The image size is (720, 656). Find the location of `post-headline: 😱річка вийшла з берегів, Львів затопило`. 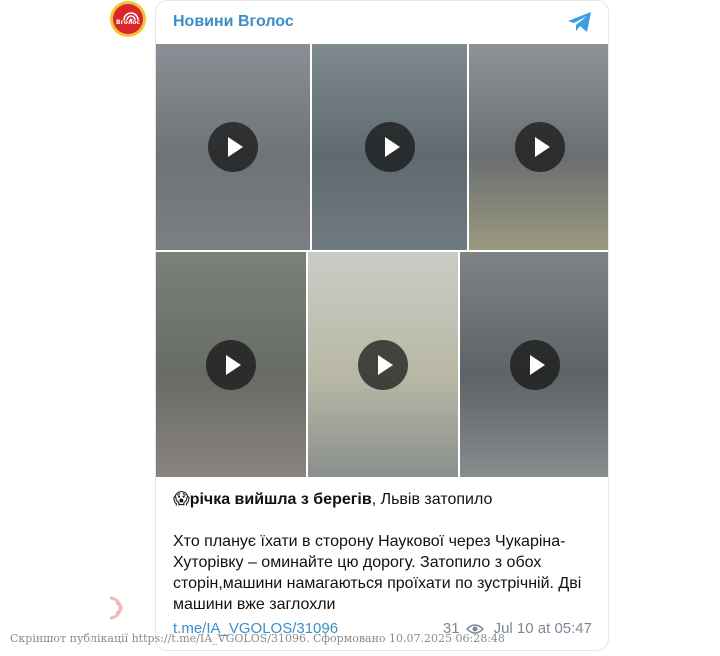

post-headline: 😱річка вийшла з берегів, Львів затопило is located at coordinates (385, 499).